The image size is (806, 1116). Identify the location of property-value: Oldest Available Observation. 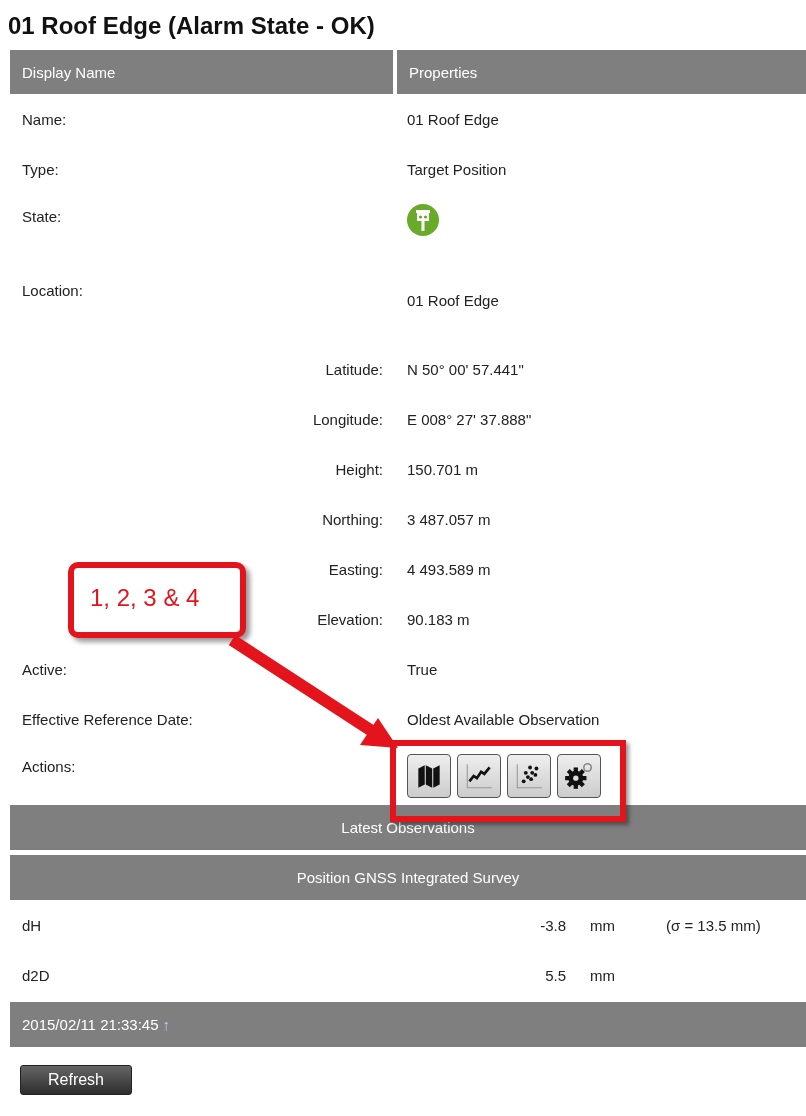
(503, 719).